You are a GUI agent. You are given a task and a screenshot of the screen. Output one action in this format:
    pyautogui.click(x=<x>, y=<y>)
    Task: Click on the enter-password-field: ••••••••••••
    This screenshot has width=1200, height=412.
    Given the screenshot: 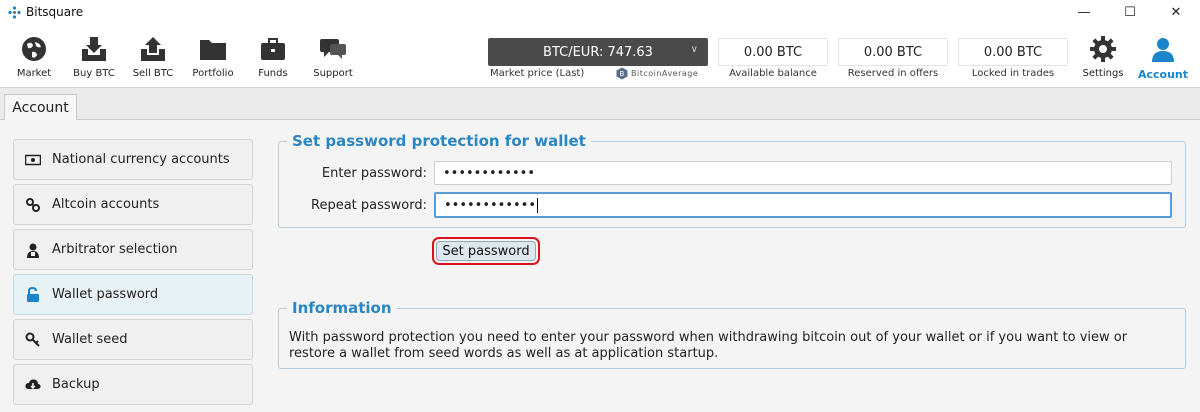 What is the action you would take?
    pyautogui.click(x=803, y=173)
    